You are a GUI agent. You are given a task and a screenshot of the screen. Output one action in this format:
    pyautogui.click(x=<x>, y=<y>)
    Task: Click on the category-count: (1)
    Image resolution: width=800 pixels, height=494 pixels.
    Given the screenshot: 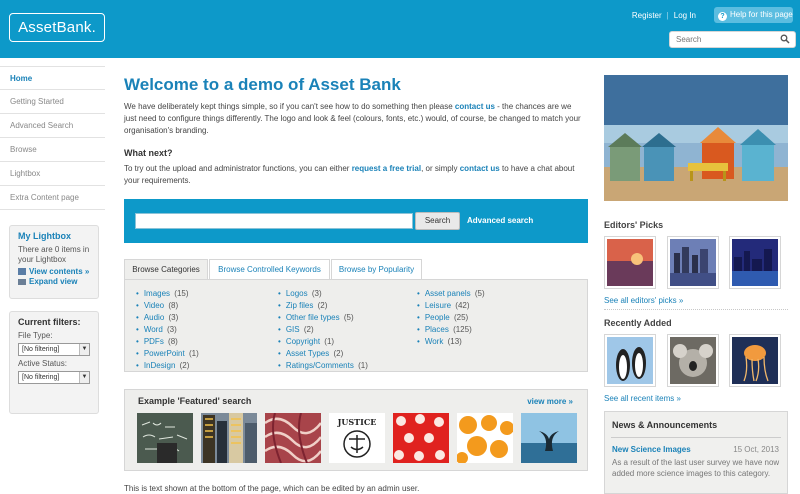 What is the action you would take?
    pyautogui.click(x=193, y=353)
    